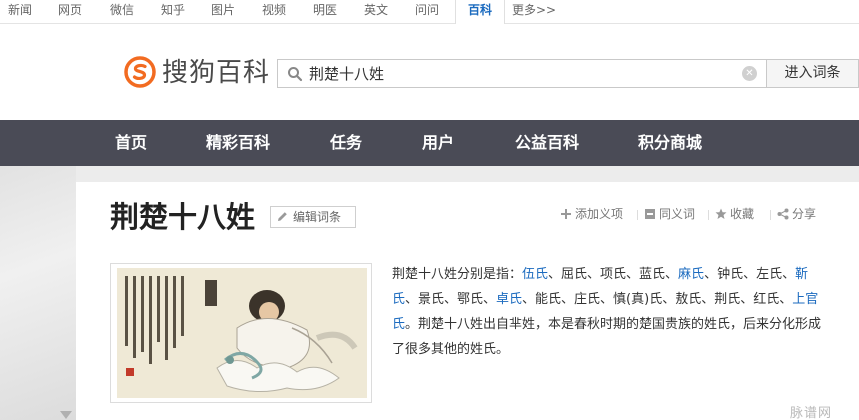 The width and height of the screenshot is (859, 420). What do you see at coordinates (599, 214) in the screenshot?
I see `add-sense-label: 添加义项` at bounding box center [599, 214].